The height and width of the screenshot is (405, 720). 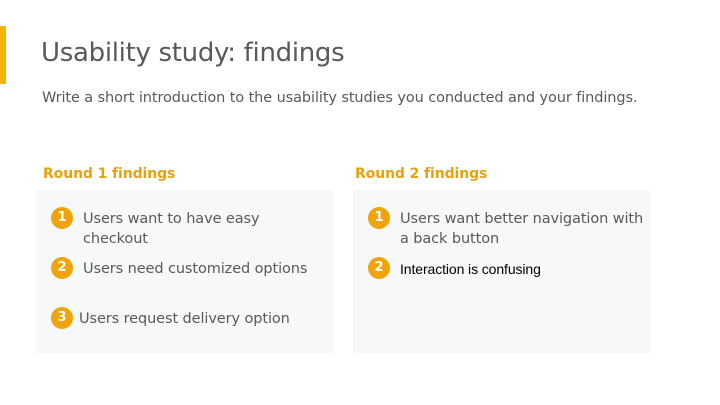 What do you see at coordinates (184, 319) in the screenshot?
I see `finding-text: Users request delivery option` at bounding box center [184, 319].